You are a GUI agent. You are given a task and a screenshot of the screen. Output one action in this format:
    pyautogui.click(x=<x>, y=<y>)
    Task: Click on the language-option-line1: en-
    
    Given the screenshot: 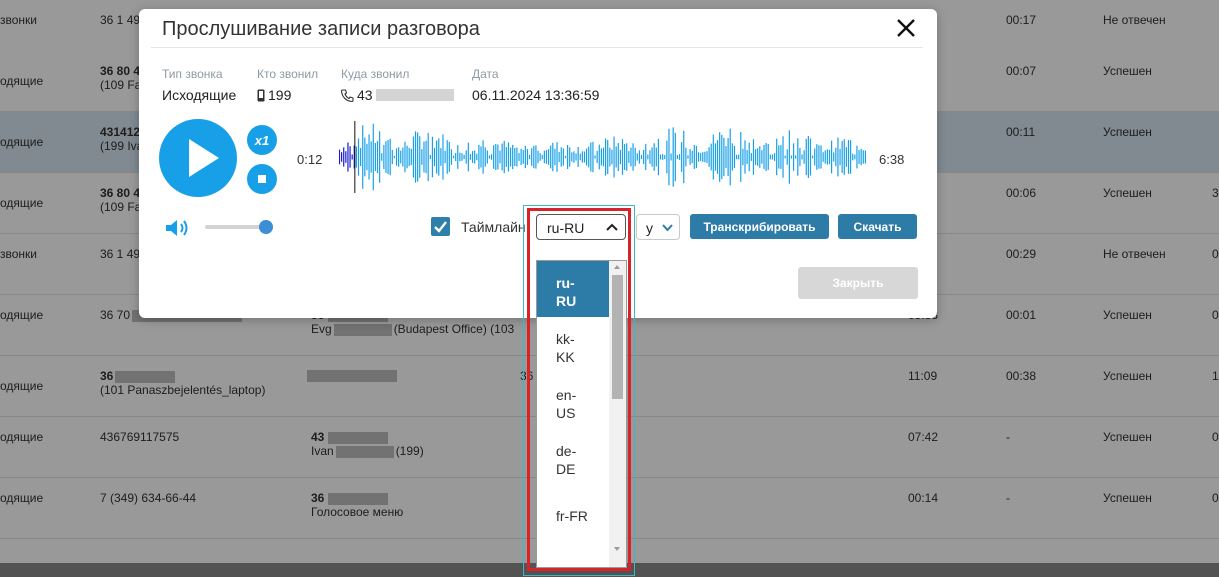 What is the action you would take?
    pyautogui.click(x=566, y=395)
    